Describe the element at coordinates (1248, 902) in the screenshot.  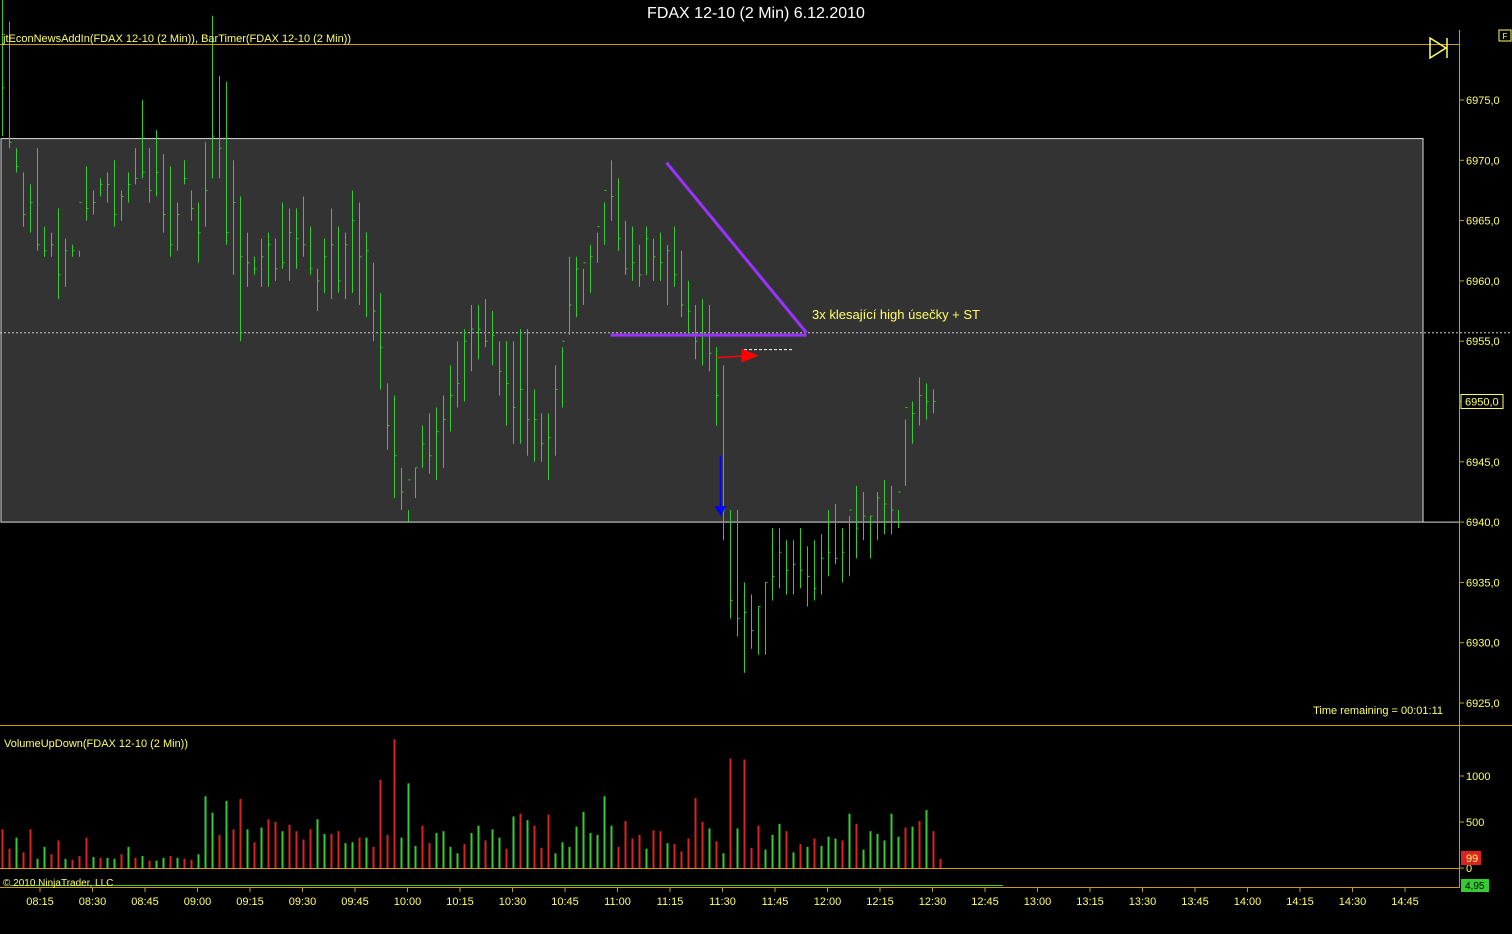
I see `time-tick-label: 14:00` at that location.